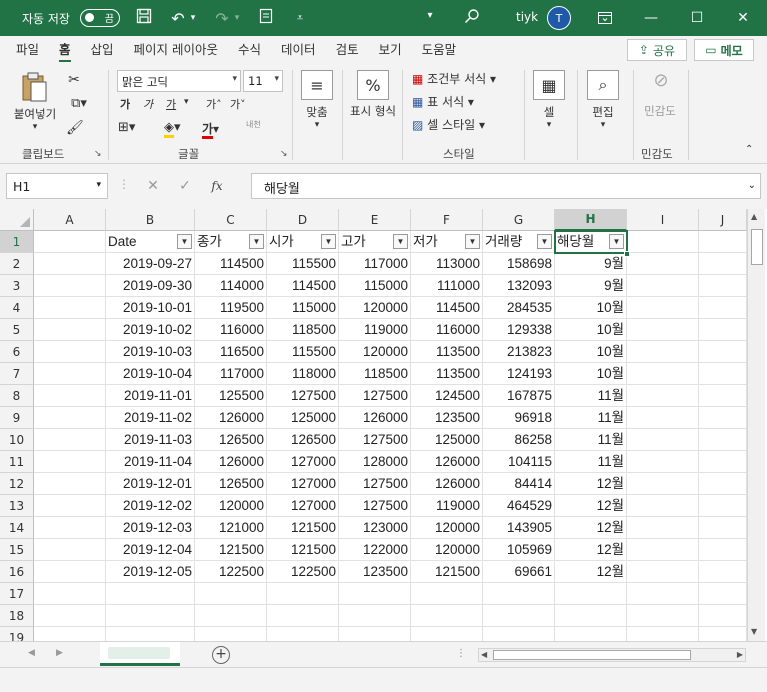  What do you see at coordinates (549, 85) in the screenshot?
I see `cells-icon: ▦` at bounding box center [549, 85].